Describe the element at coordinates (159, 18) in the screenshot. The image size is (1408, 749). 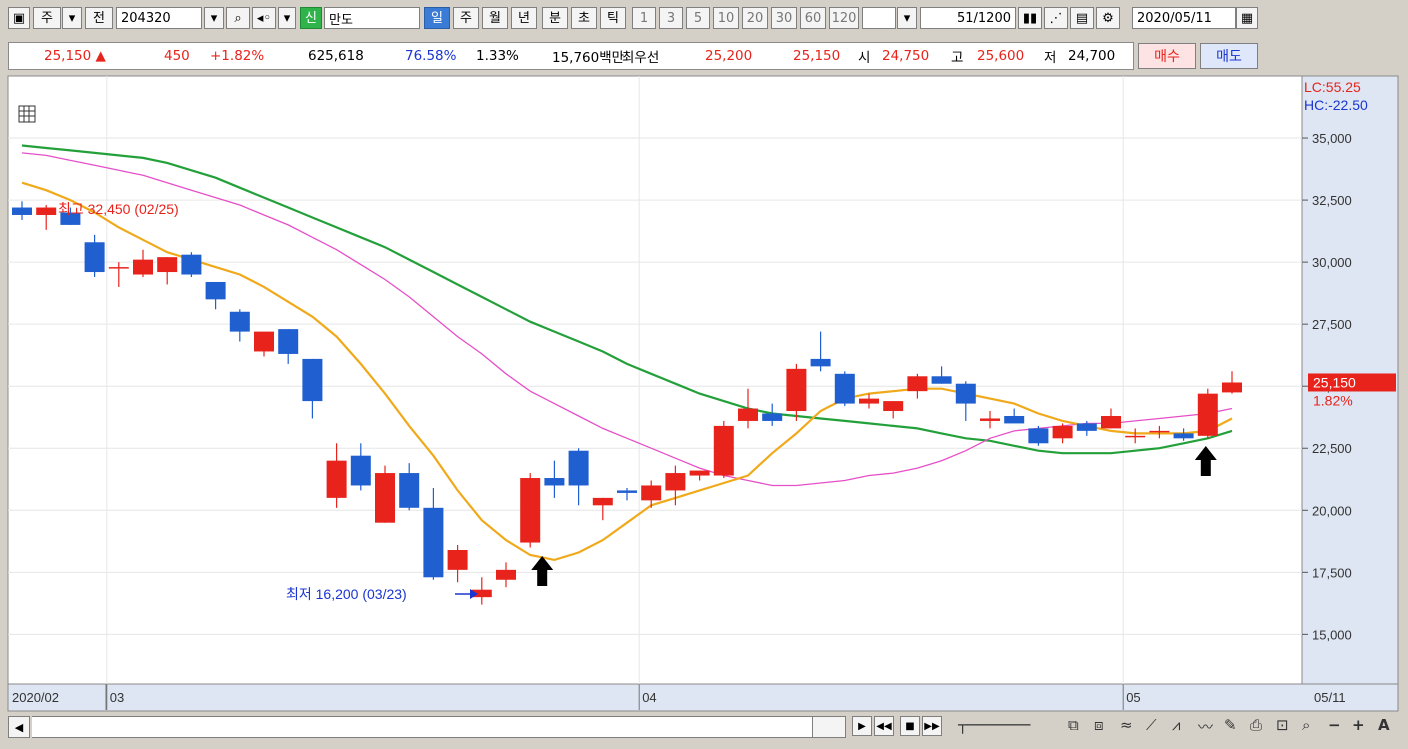
I see `stock-code-input: 204320` at that location.